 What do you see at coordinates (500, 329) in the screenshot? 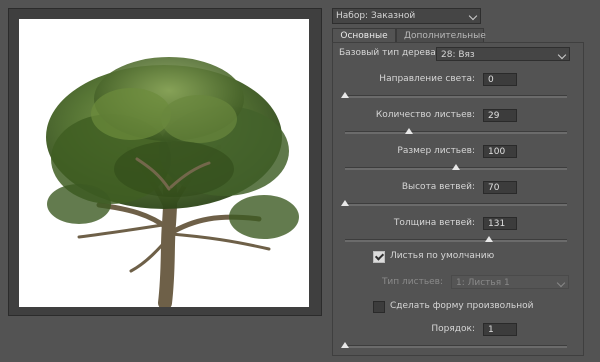
I see `order-input: 1` at bounding box center [500, 329].